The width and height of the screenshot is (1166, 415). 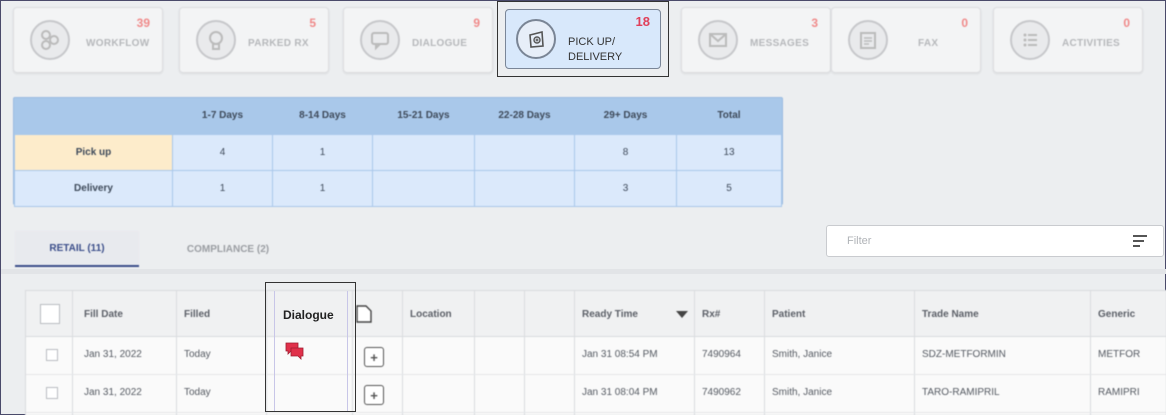 I want to click on filter-box, so click(x=995, y=241).